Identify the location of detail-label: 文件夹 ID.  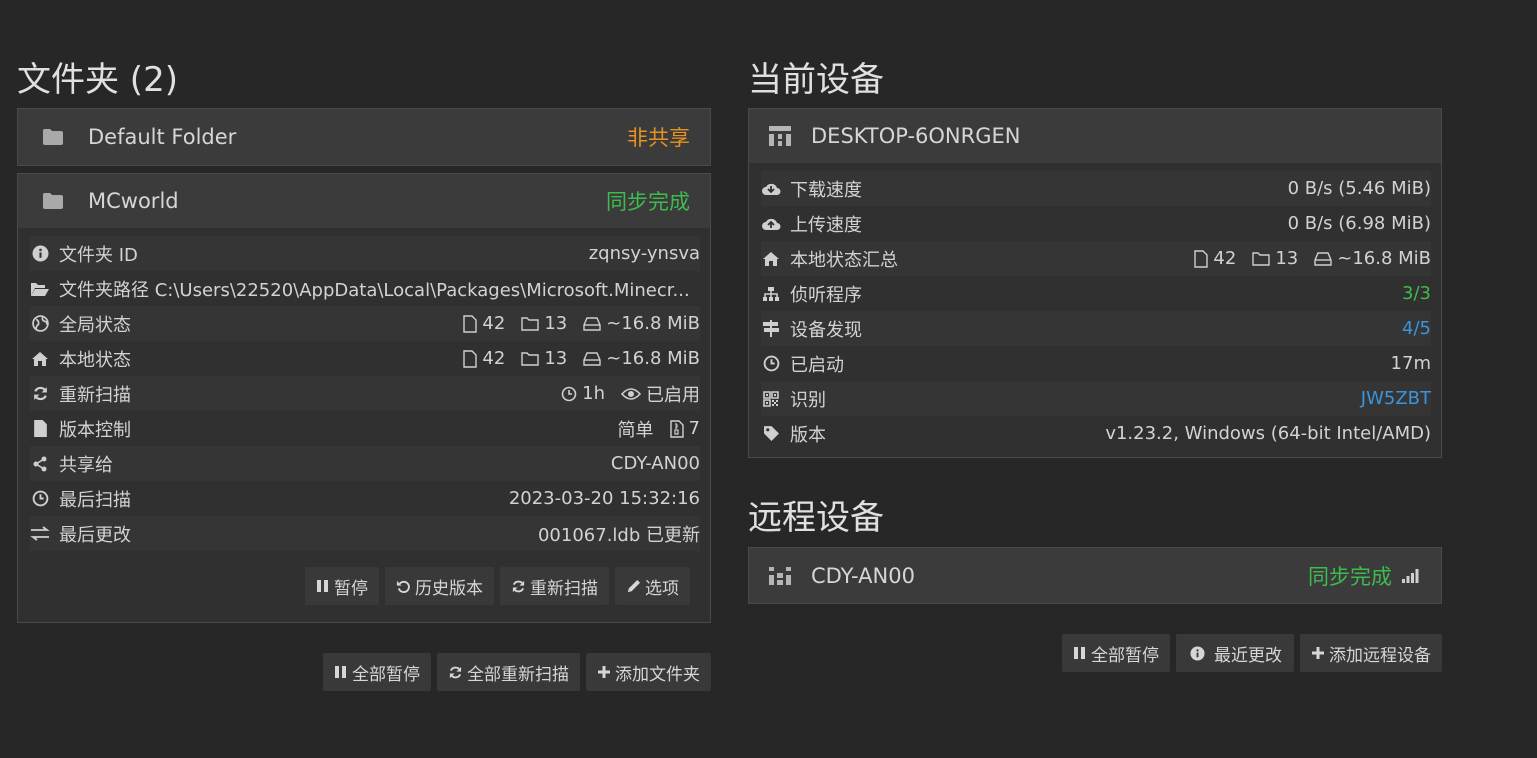
(98, 255).